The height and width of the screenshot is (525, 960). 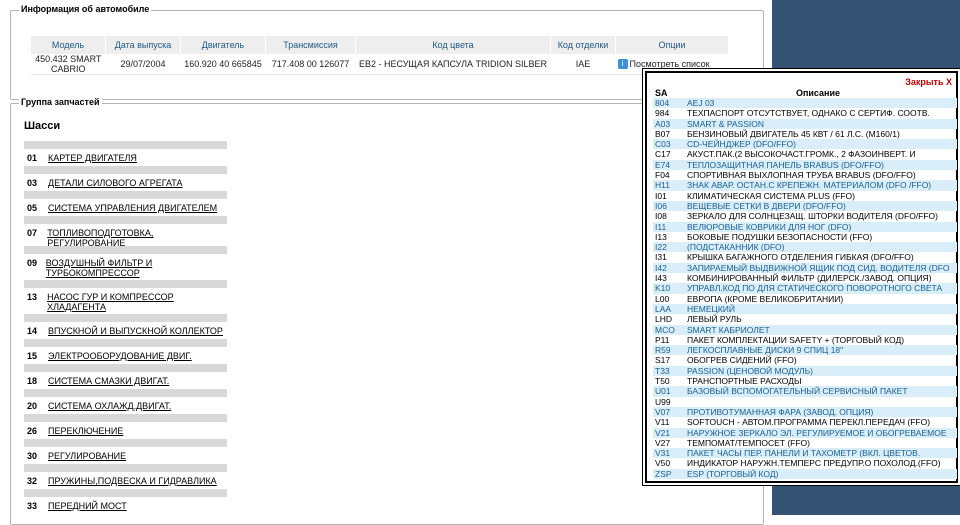 What do you see at coordinates (661, 278) in the screenshot?
I see `option-code: I43` at bounding box center [661, 278].